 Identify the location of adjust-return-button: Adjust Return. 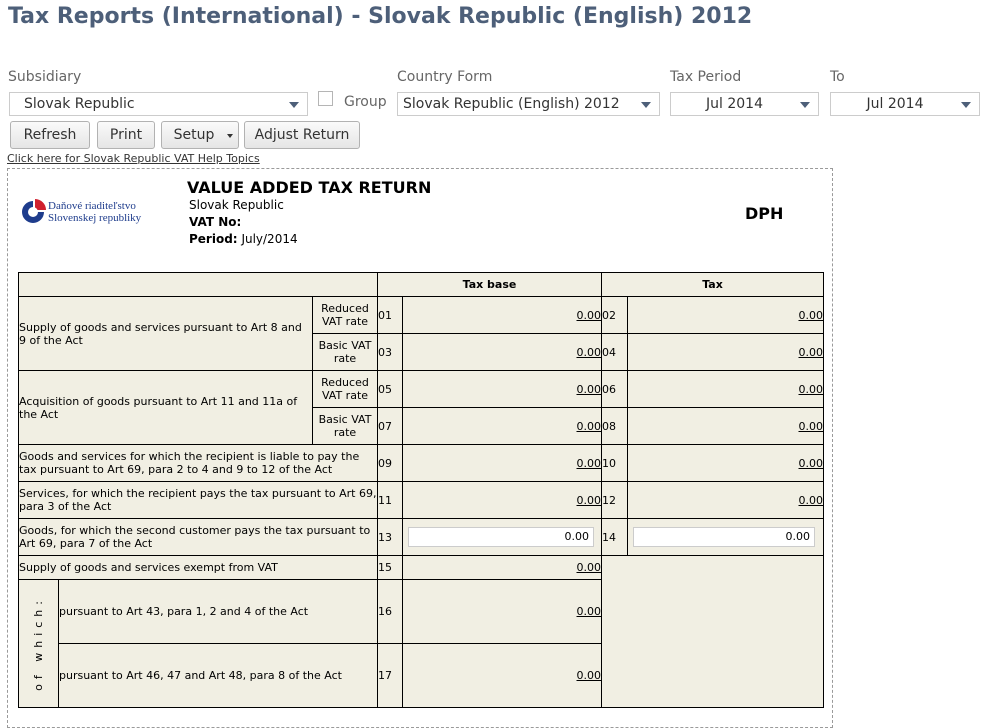
(302, 135).